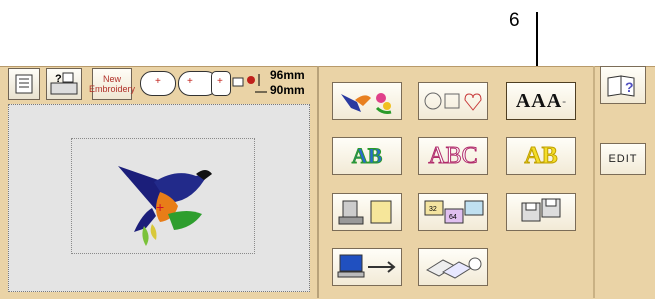 The image size is (655, 299). I want to click on hoop-small-icon: +, so click(158, 83).